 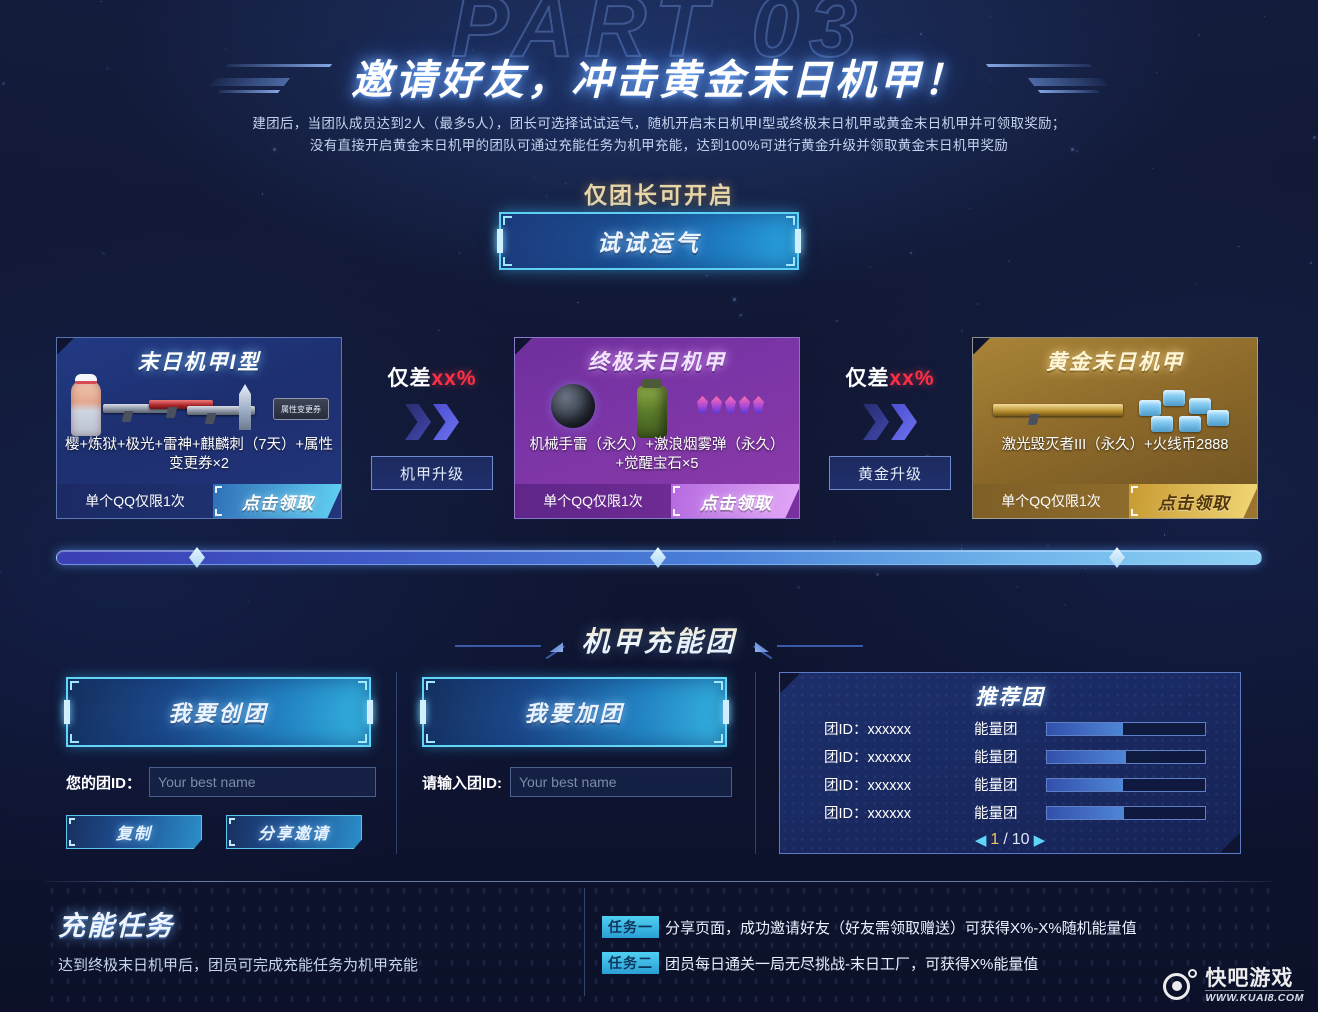 What do you see at coordinates (1254, 997) in the screenshot?
I see `watermark-url: WWW.KUAI8.COM` at bounding box center [1254, 997].